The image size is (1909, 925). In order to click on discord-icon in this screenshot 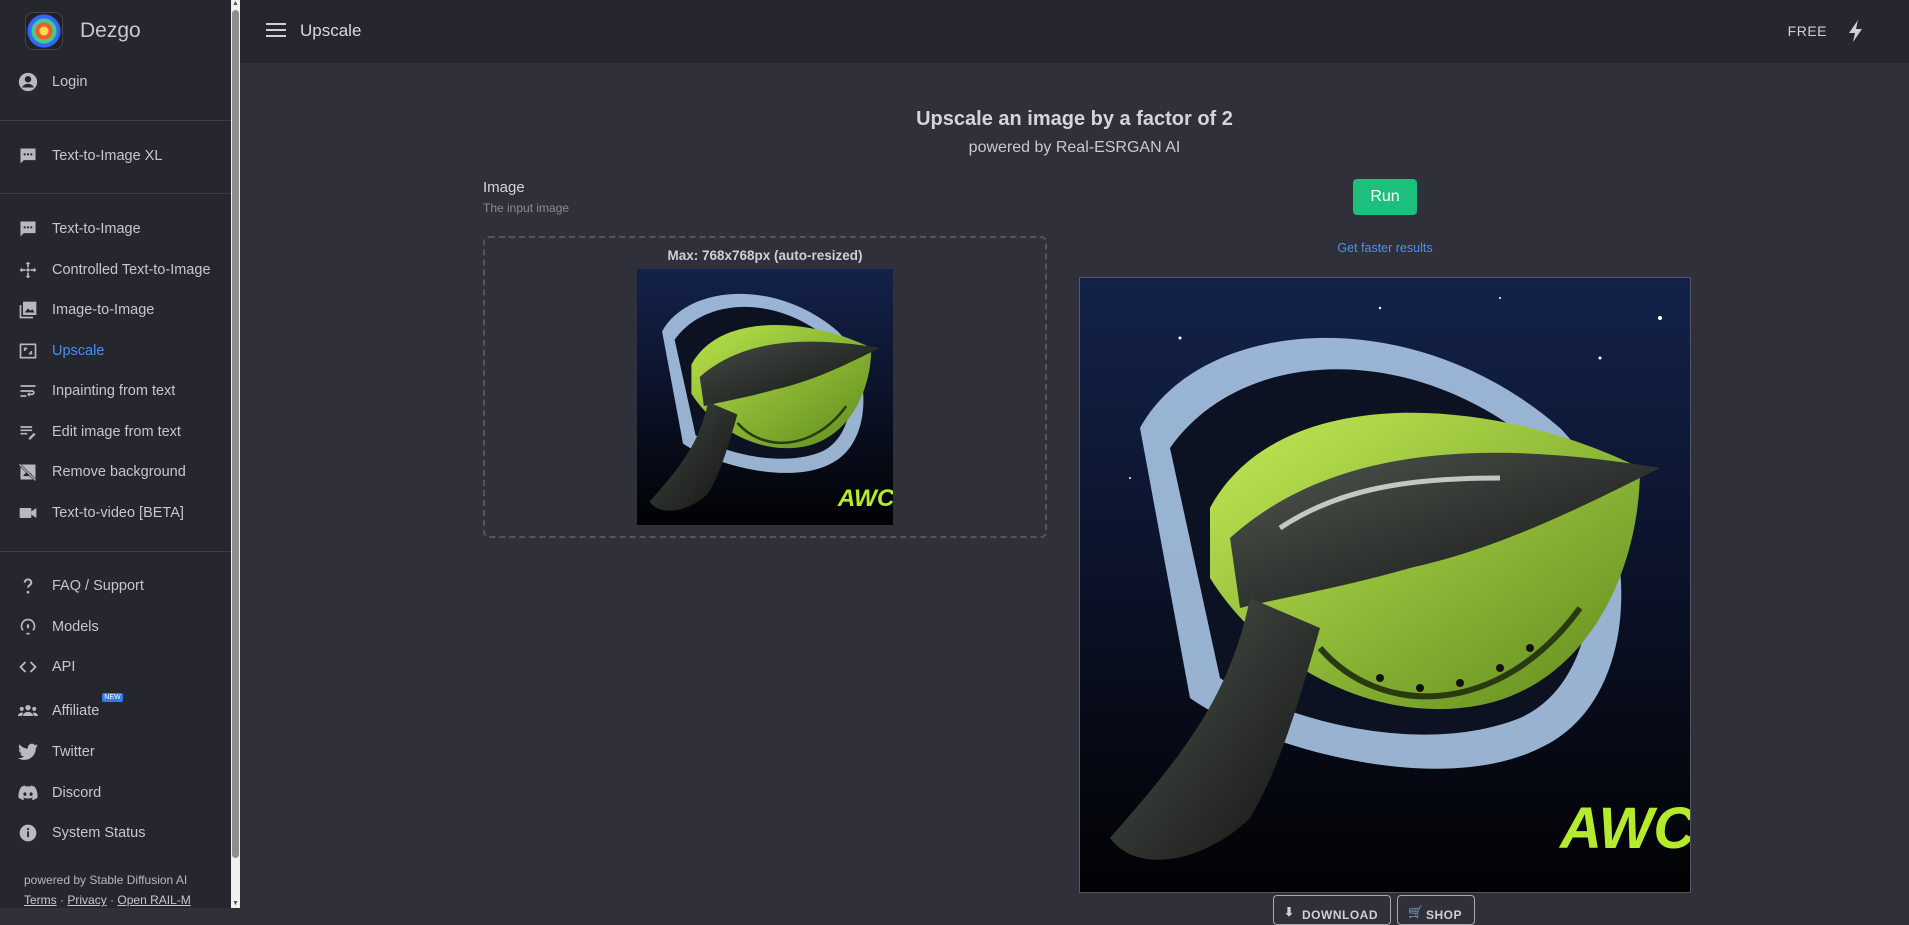, I will do `click(28, 793)`.